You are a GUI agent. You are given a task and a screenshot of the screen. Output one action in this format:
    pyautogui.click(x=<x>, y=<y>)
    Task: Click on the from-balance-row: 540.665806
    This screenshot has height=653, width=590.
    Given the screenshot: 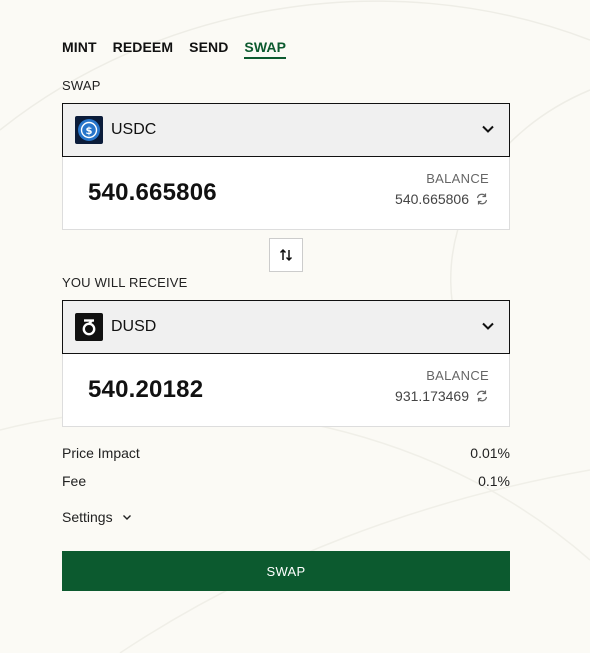 What is the action you would take?
    pyautogui.click(x=442, y=199)
    